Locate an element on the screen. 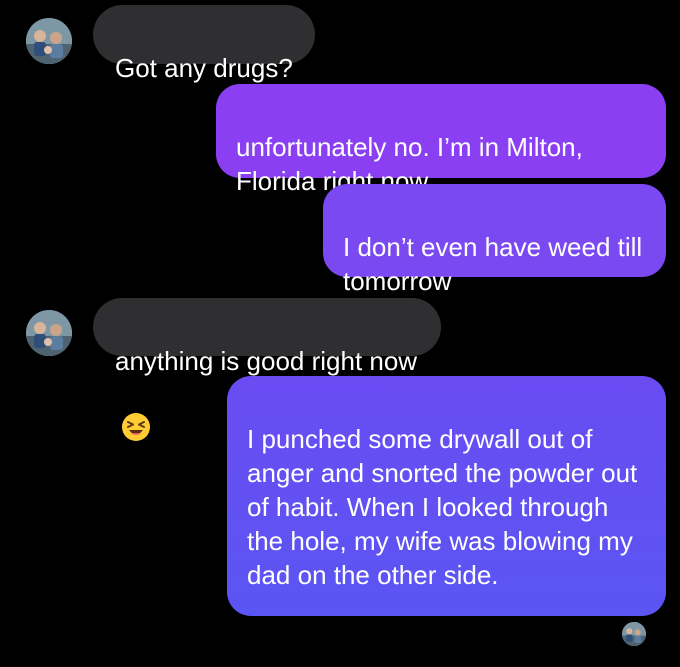  laughing-squinting-face-icon is located at coordinates (136, 414).